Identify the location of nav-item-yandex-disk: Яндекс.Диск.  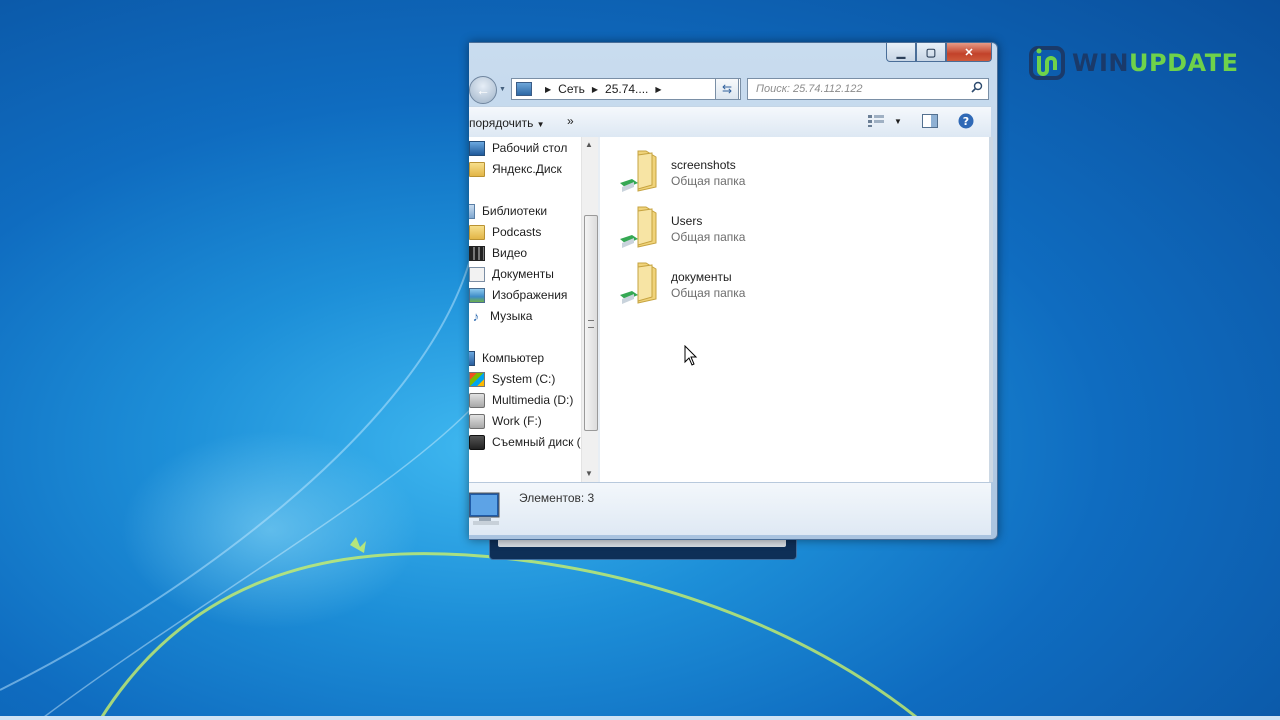
(515, 169).